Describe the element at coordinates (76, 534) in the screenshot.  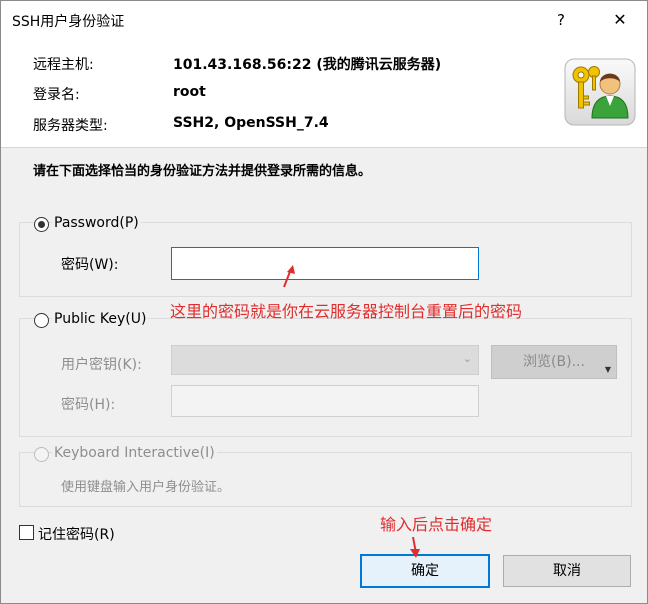
I see `remember-password-label: 记住密码(R)` at that location.